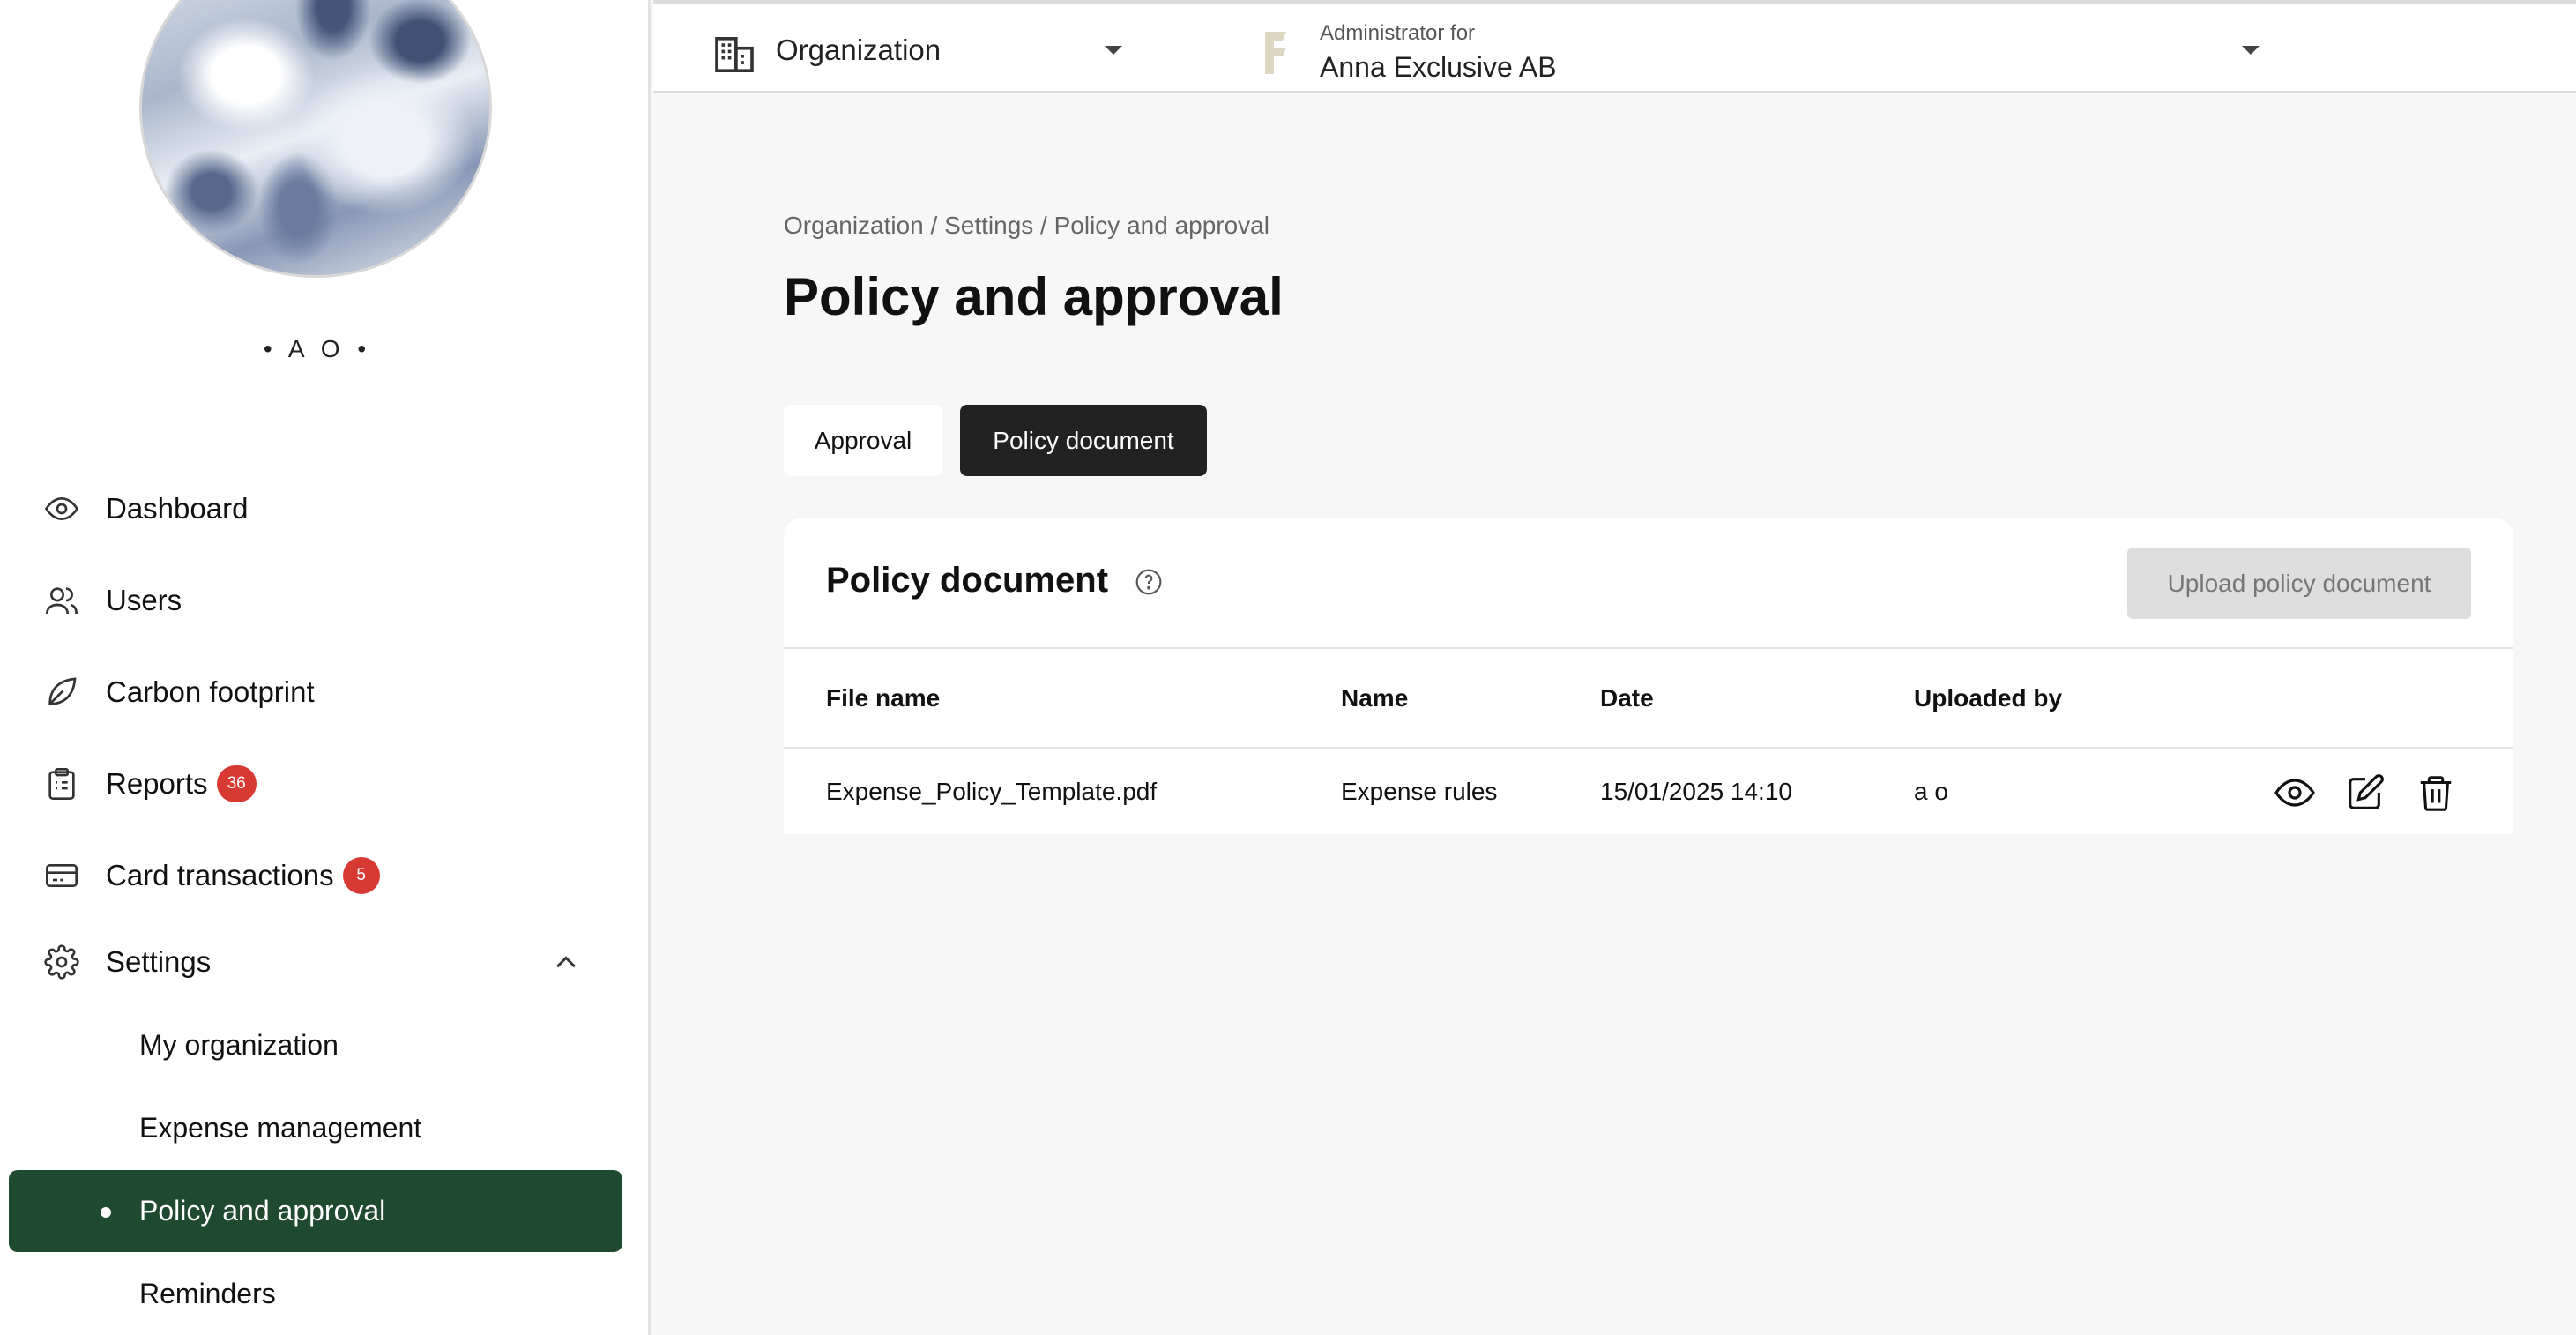 This screenshot has width=2576, height=1335. What do you see at coordinates (1034, 296) in the screenshot?
I see `page-title: Policy and approval` at bounding box center [1034, 296].